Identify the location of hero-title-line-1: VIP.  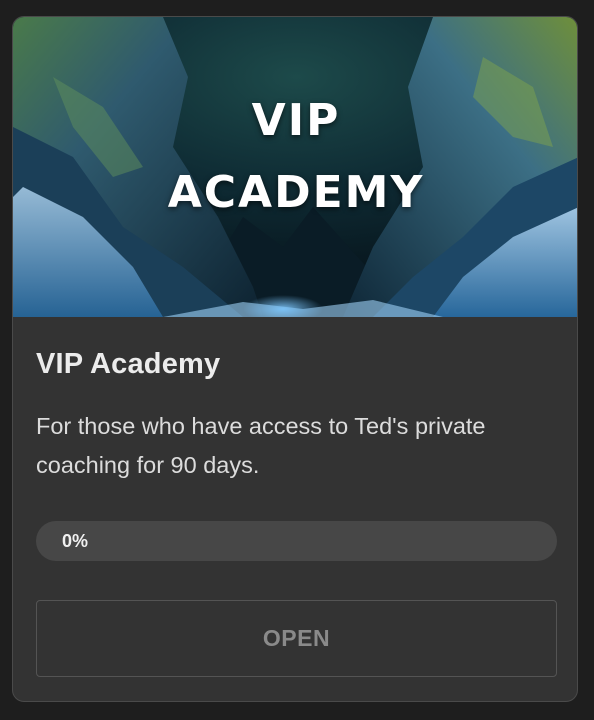
(296, 120).